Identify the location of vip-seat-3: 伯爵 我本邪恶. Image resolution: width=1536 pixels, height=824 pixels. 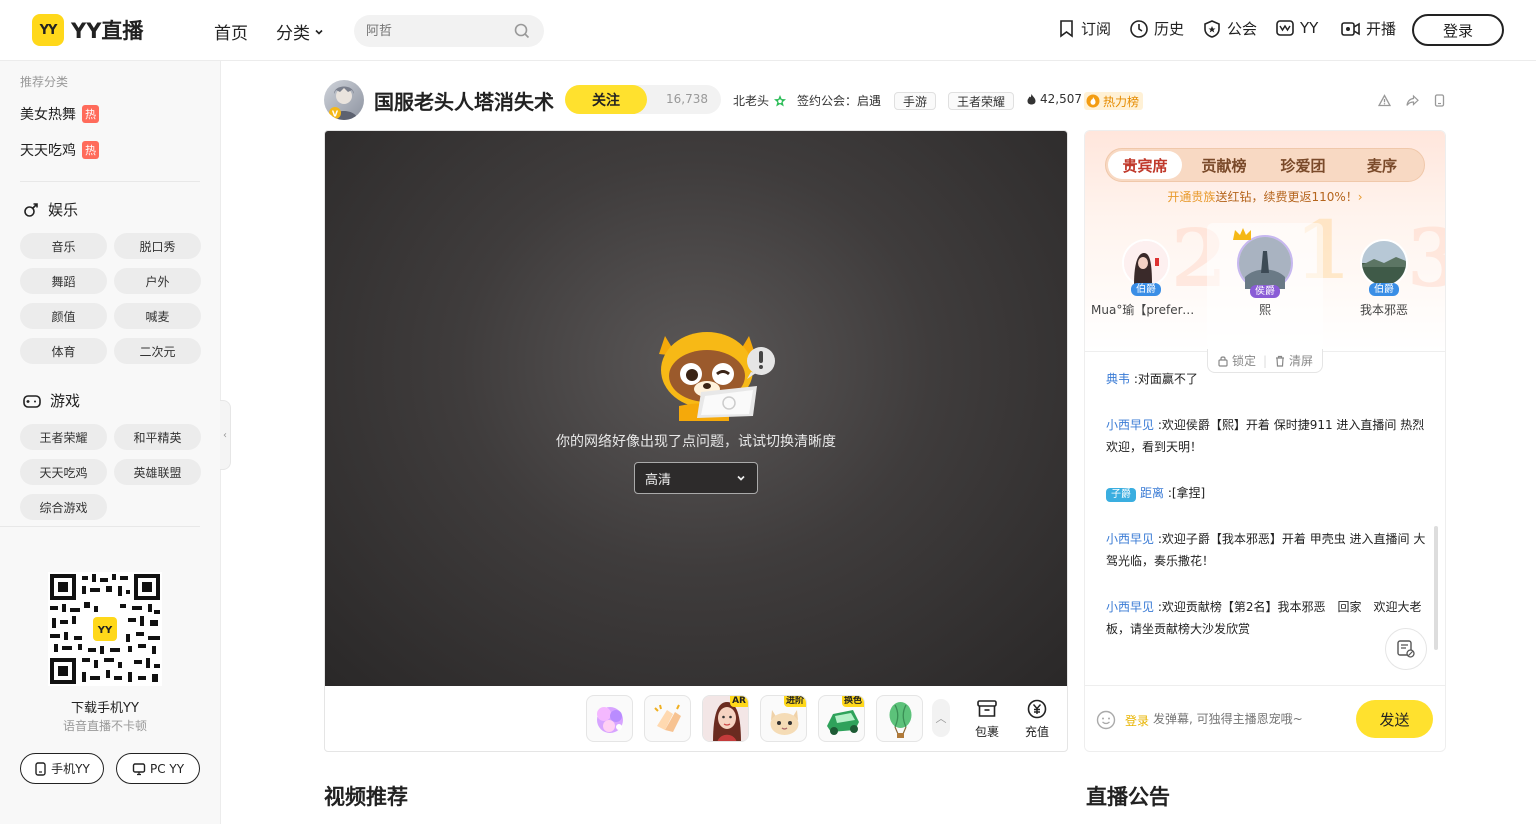
(1384, 278).